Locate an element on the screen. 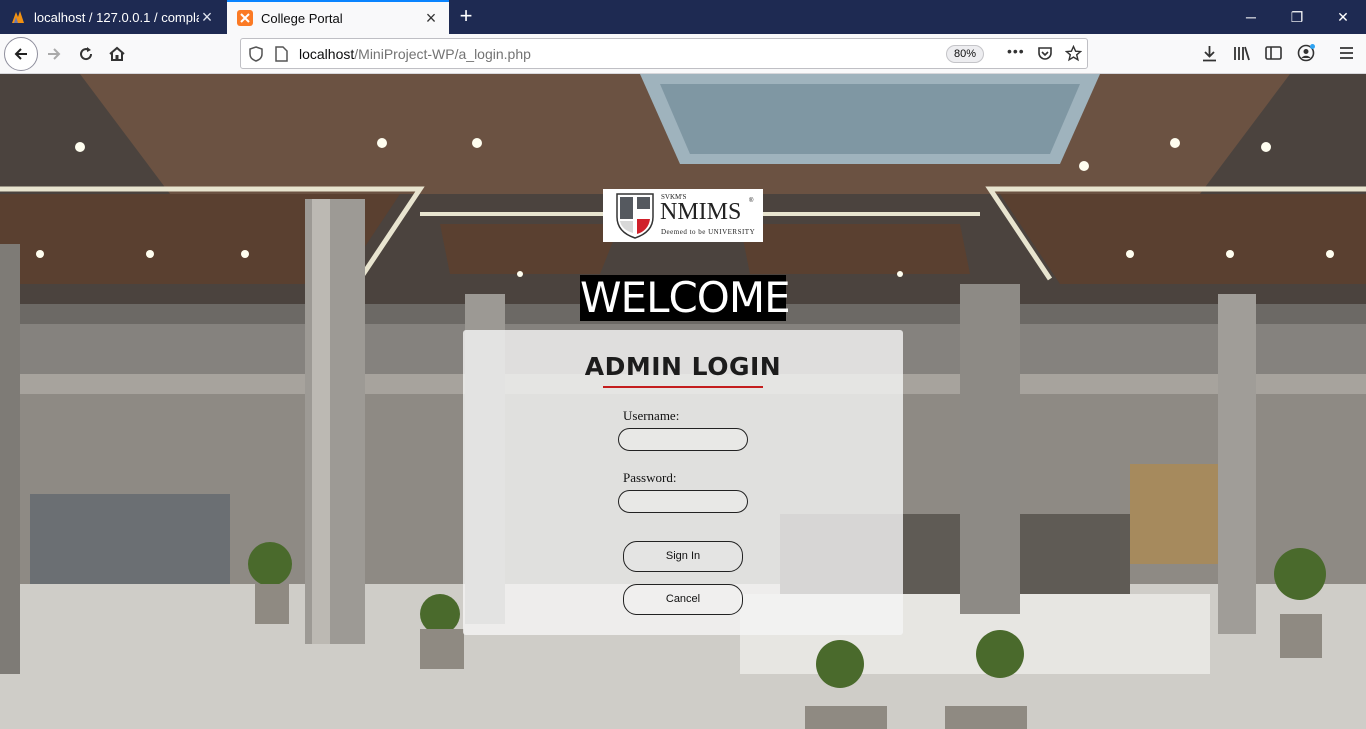 The height and width of the screenshot is (729, 1366). phpmyadmin-icon is located at coordinates (18, 17).